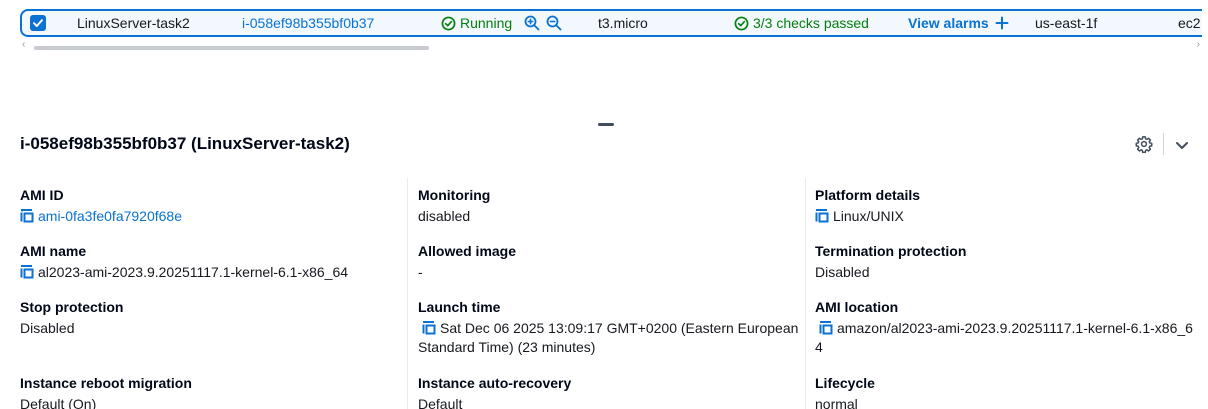  Describe the element at coordinates (811, 23) in the screenshot. I see `status-checks-label: 3/3 checks passed` at that location.